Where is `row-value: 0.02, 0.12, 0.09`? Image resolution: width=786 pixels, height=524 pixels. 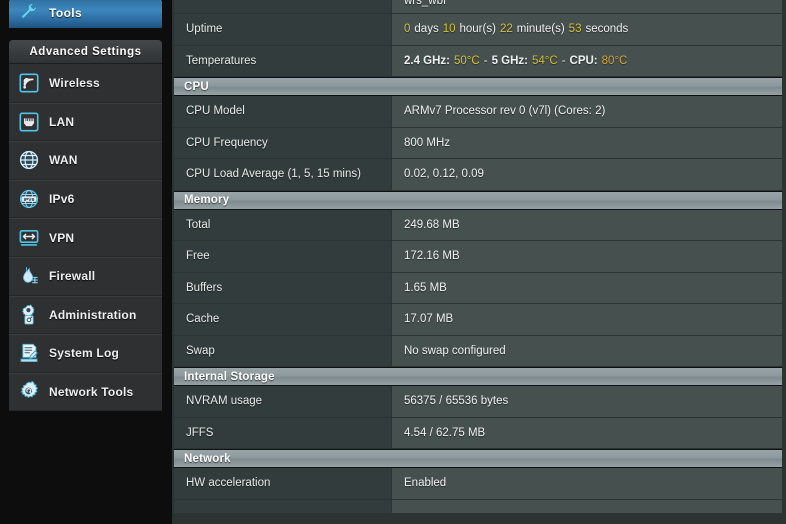
row-value: 0.02, 0.12, 0.09 is located at coordinates (589, 174).